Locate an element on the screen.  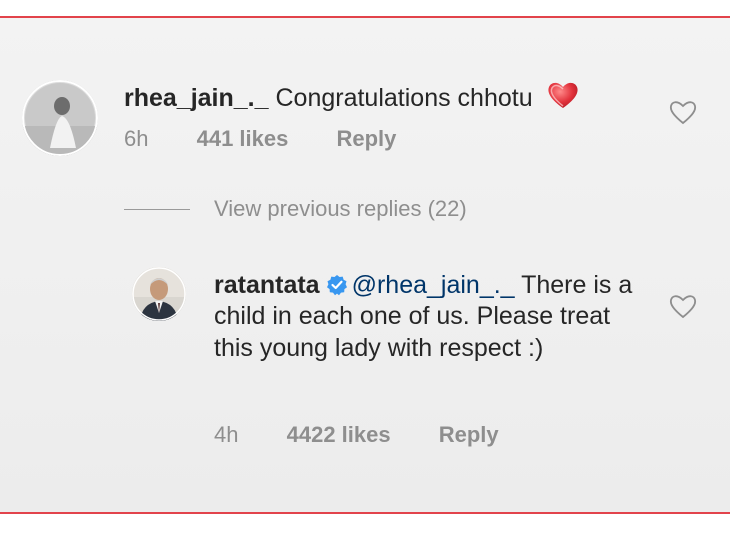
comment-time: 6h is located at coordinates (136, 138).